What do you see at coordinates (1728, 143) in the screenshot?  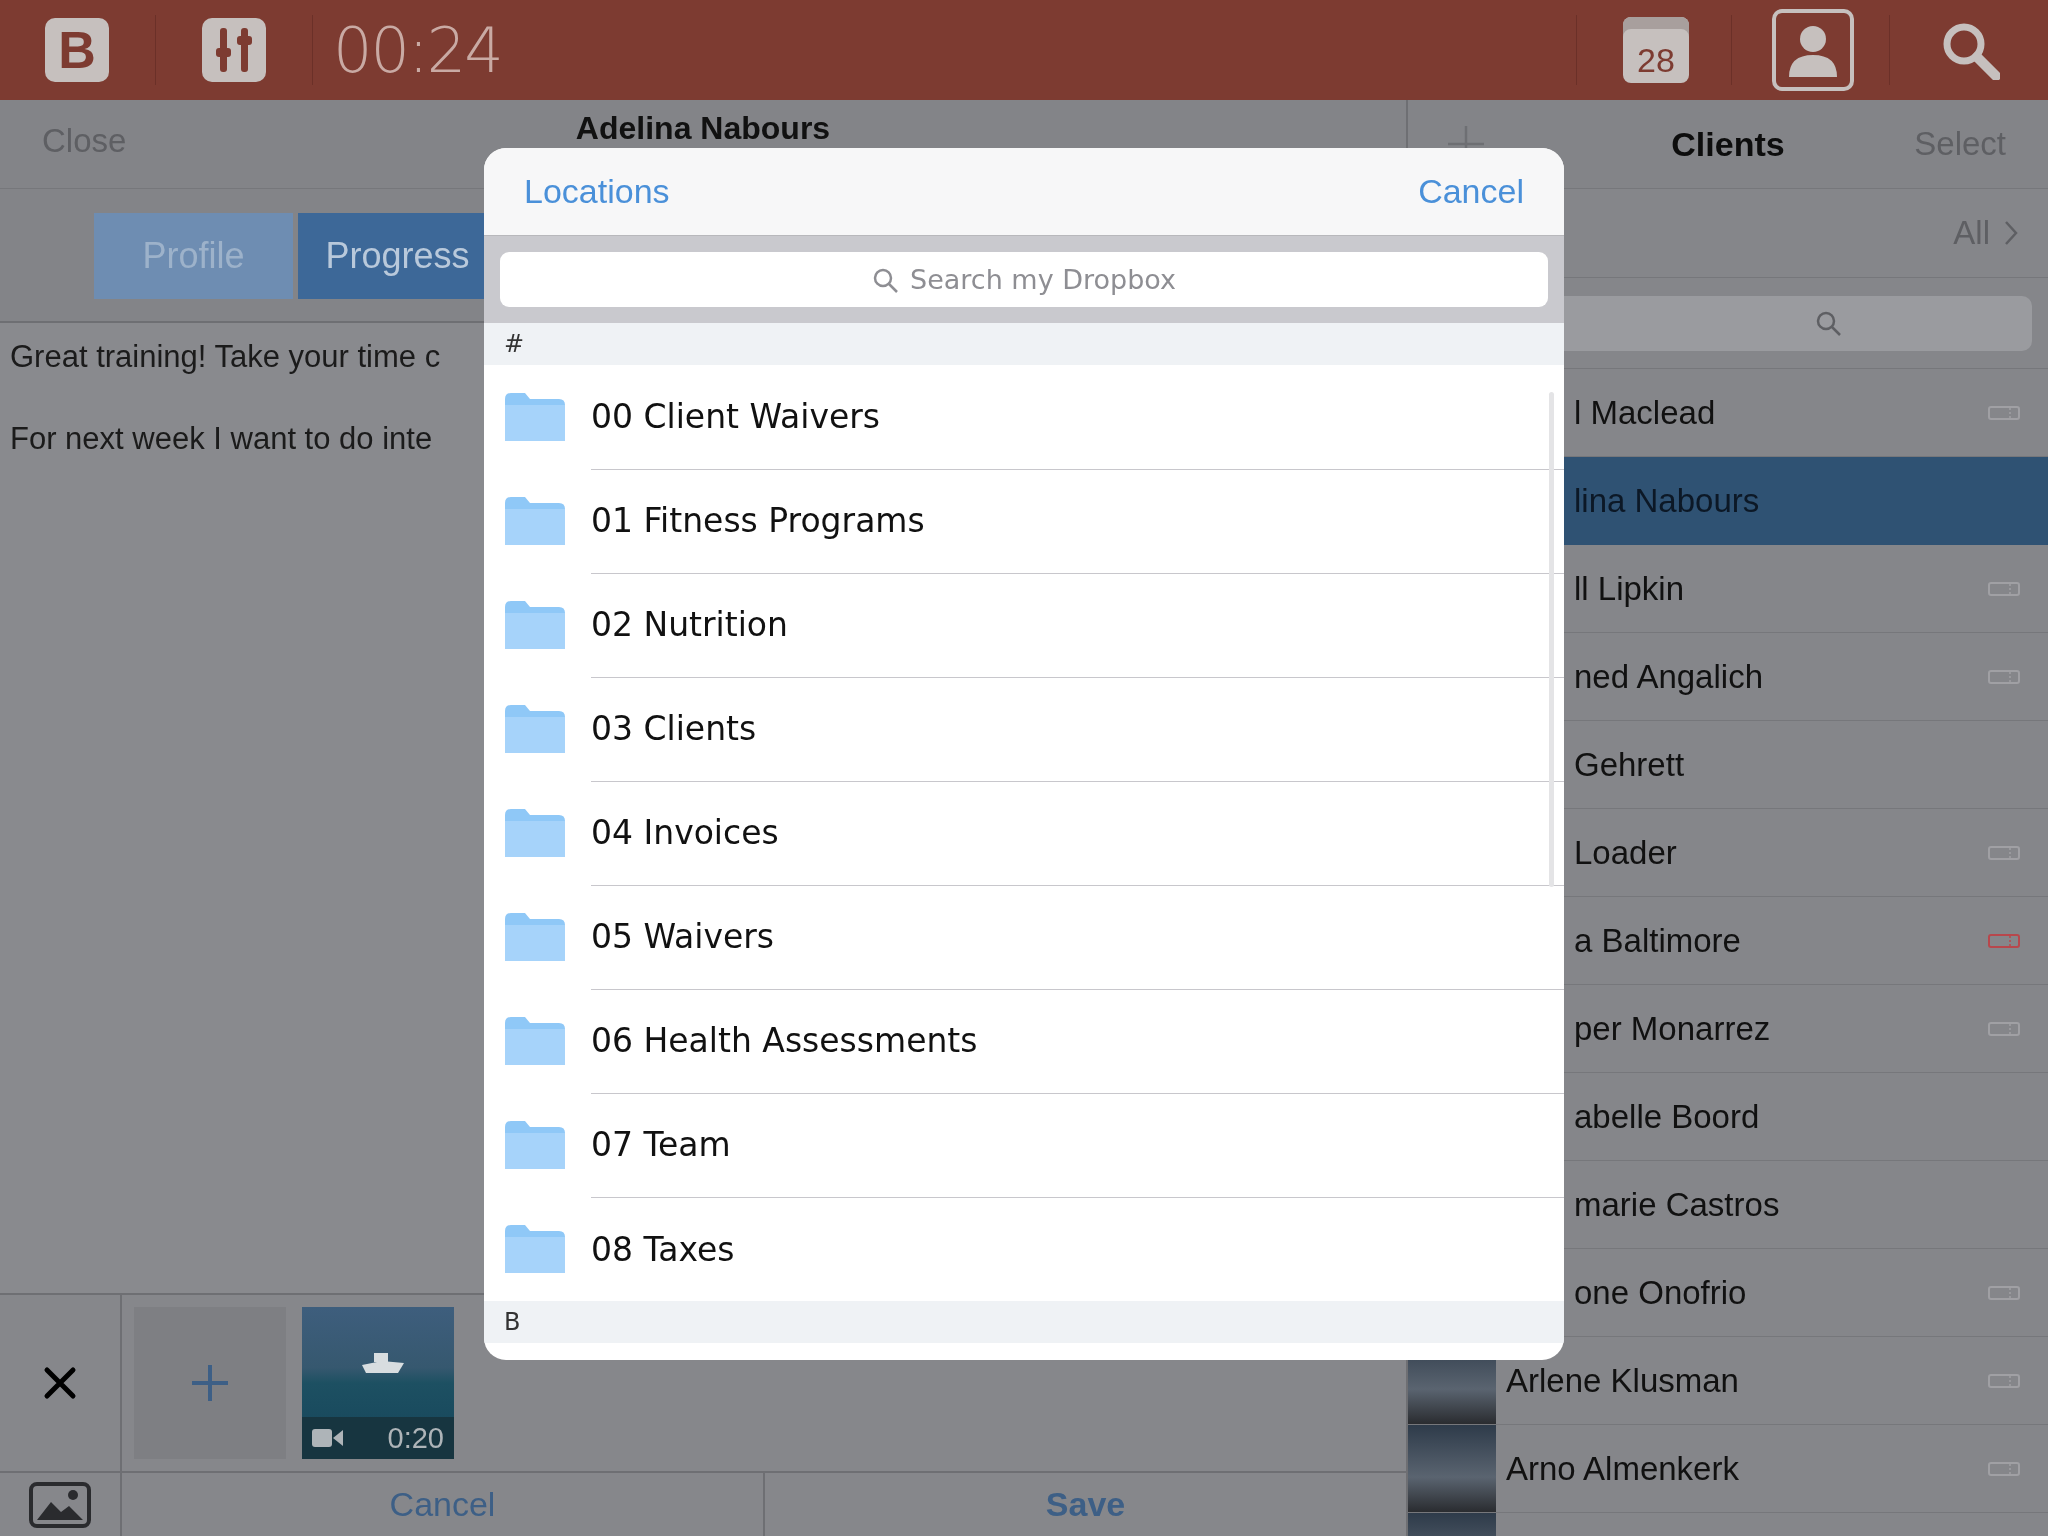 I see `clients-title: Clients` at bounding box center [1728, 143].